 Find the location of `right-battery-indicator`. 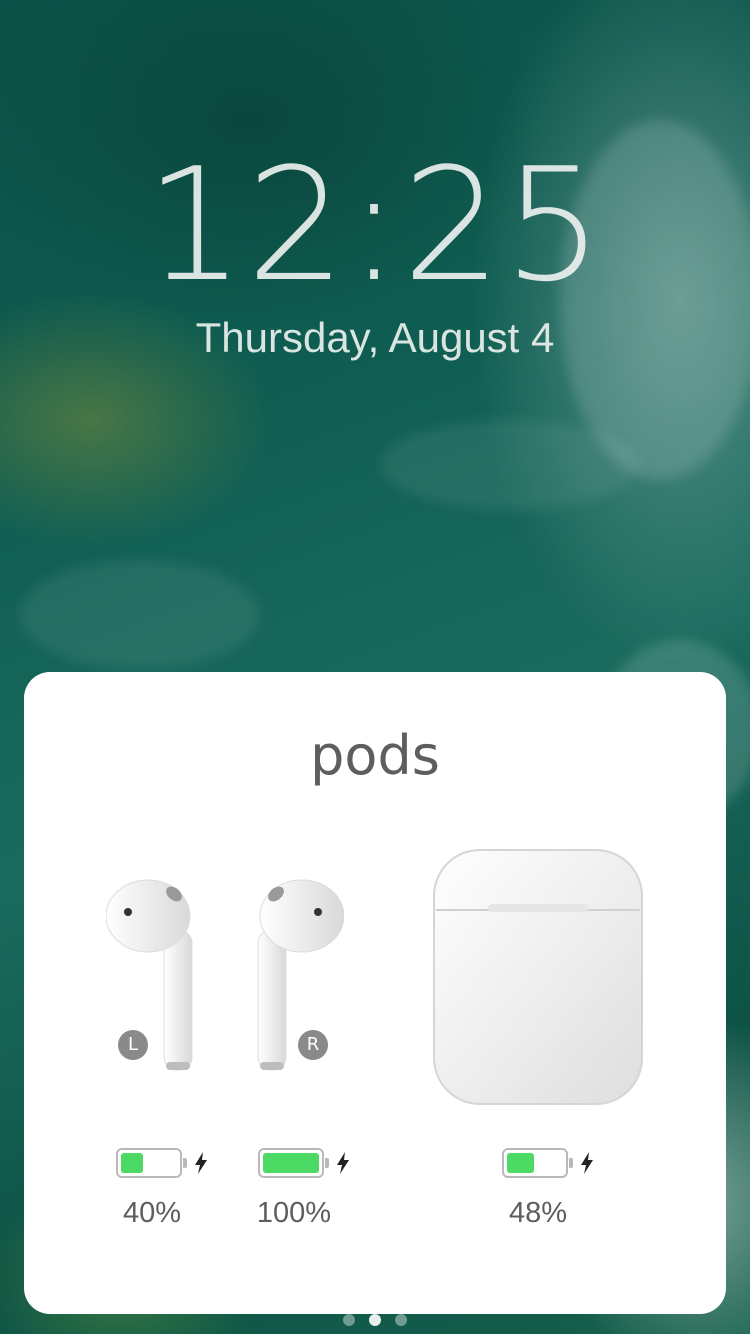

right-battery-indicator is located at coordinates (304, 1163).